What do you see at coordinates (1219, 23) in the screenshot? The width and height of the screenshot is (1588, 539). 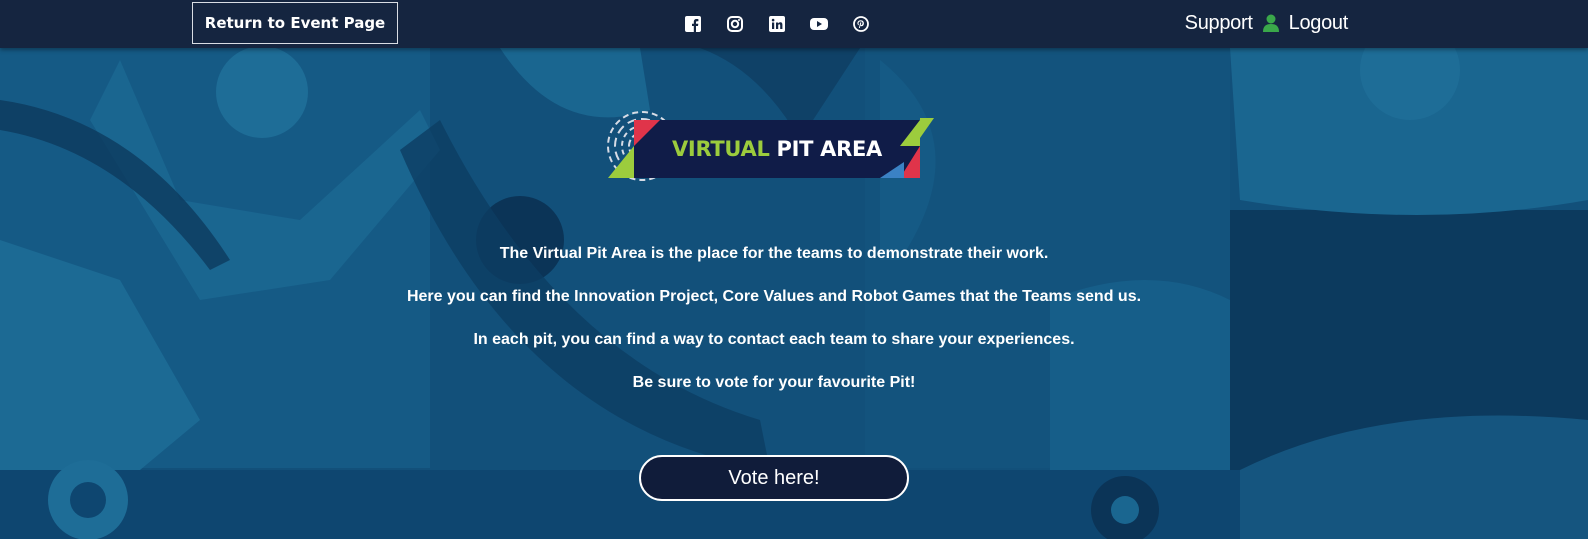 I see `support-link: Support` at bounding box center [1219, 23].